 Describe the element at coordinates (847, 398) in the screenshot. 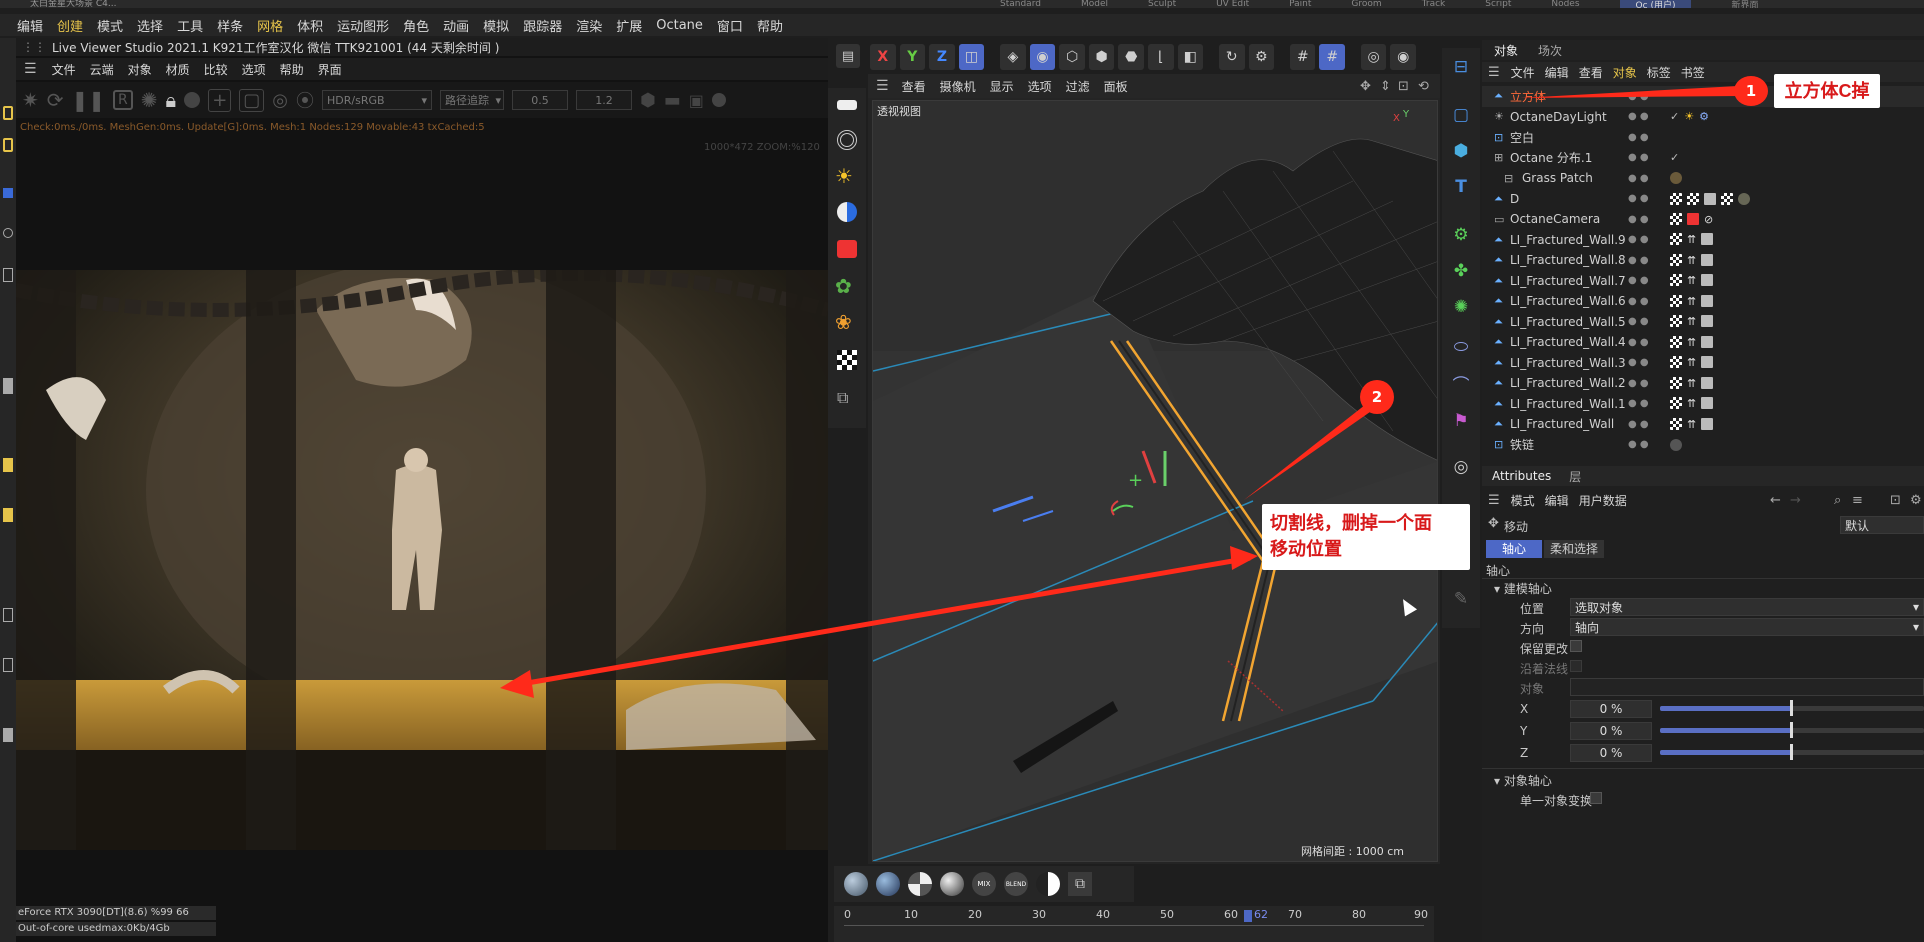

I see `node-icon: ⧉` at that location.